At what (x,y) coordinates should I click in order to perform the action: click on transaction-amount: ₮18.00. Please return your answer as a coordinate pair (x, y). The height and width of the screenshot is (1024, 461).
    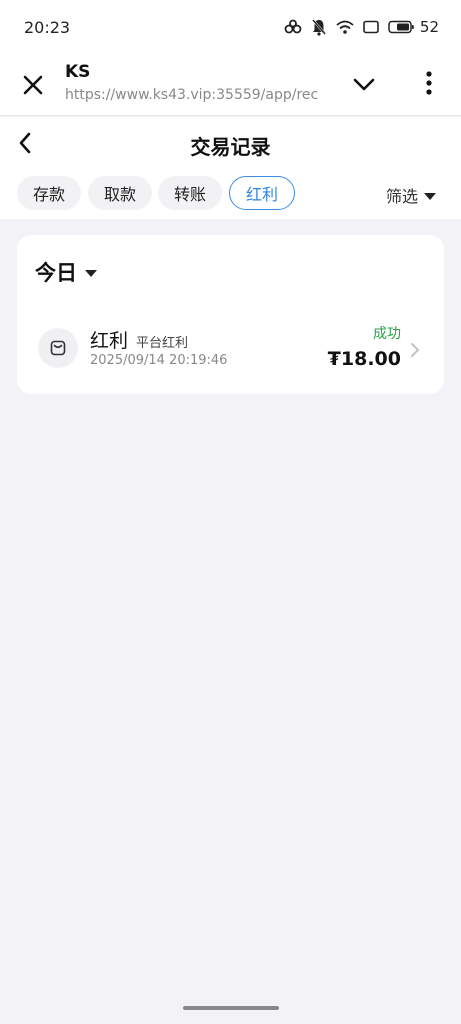
    Looking at the image, I should click on (364, 359).